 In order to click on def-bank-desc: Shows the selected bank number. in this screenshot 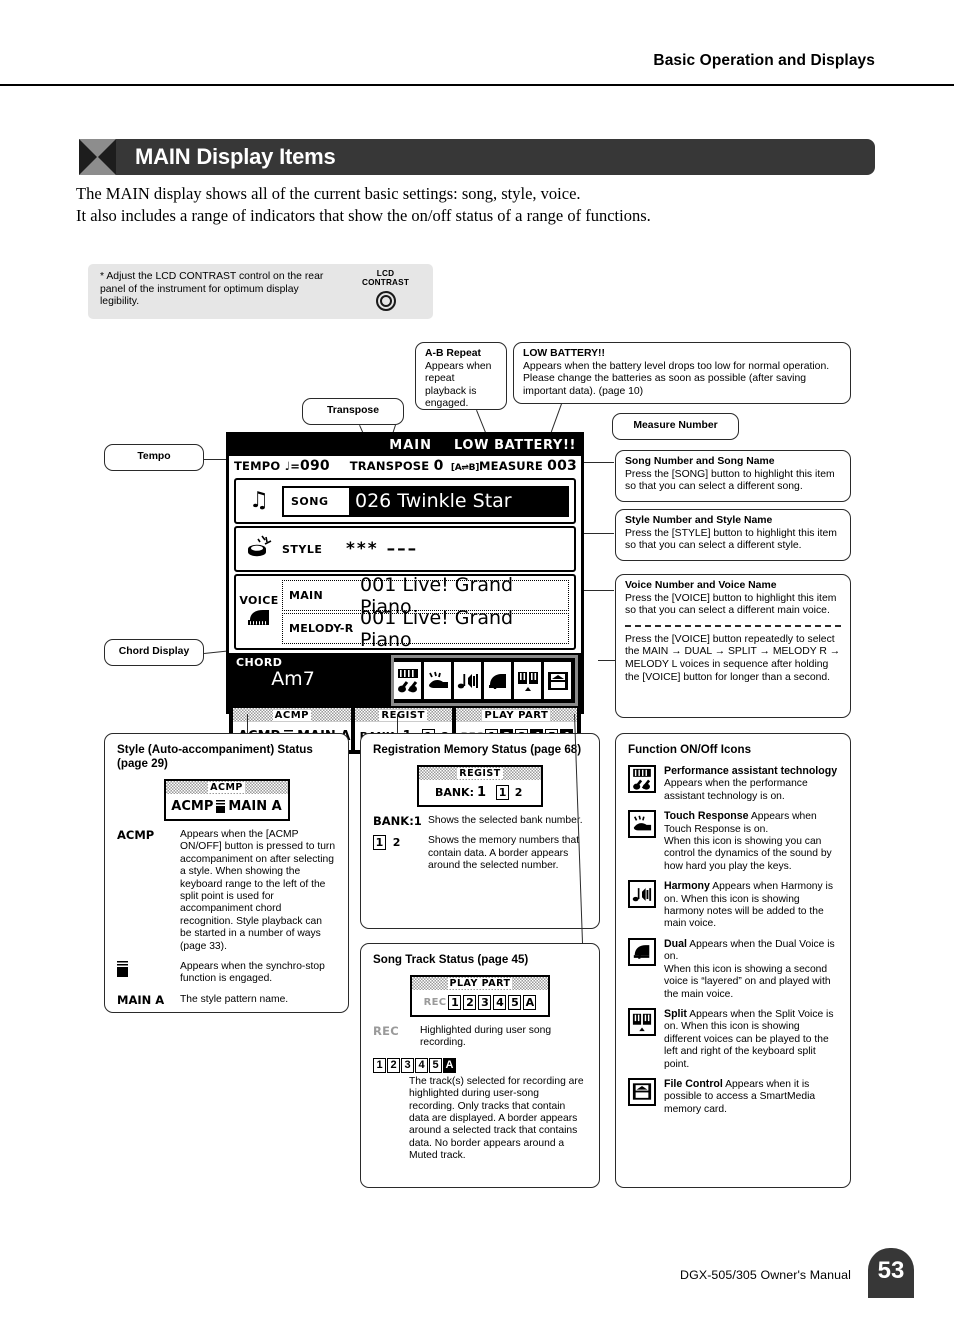, I will do `click(505, 820)`.